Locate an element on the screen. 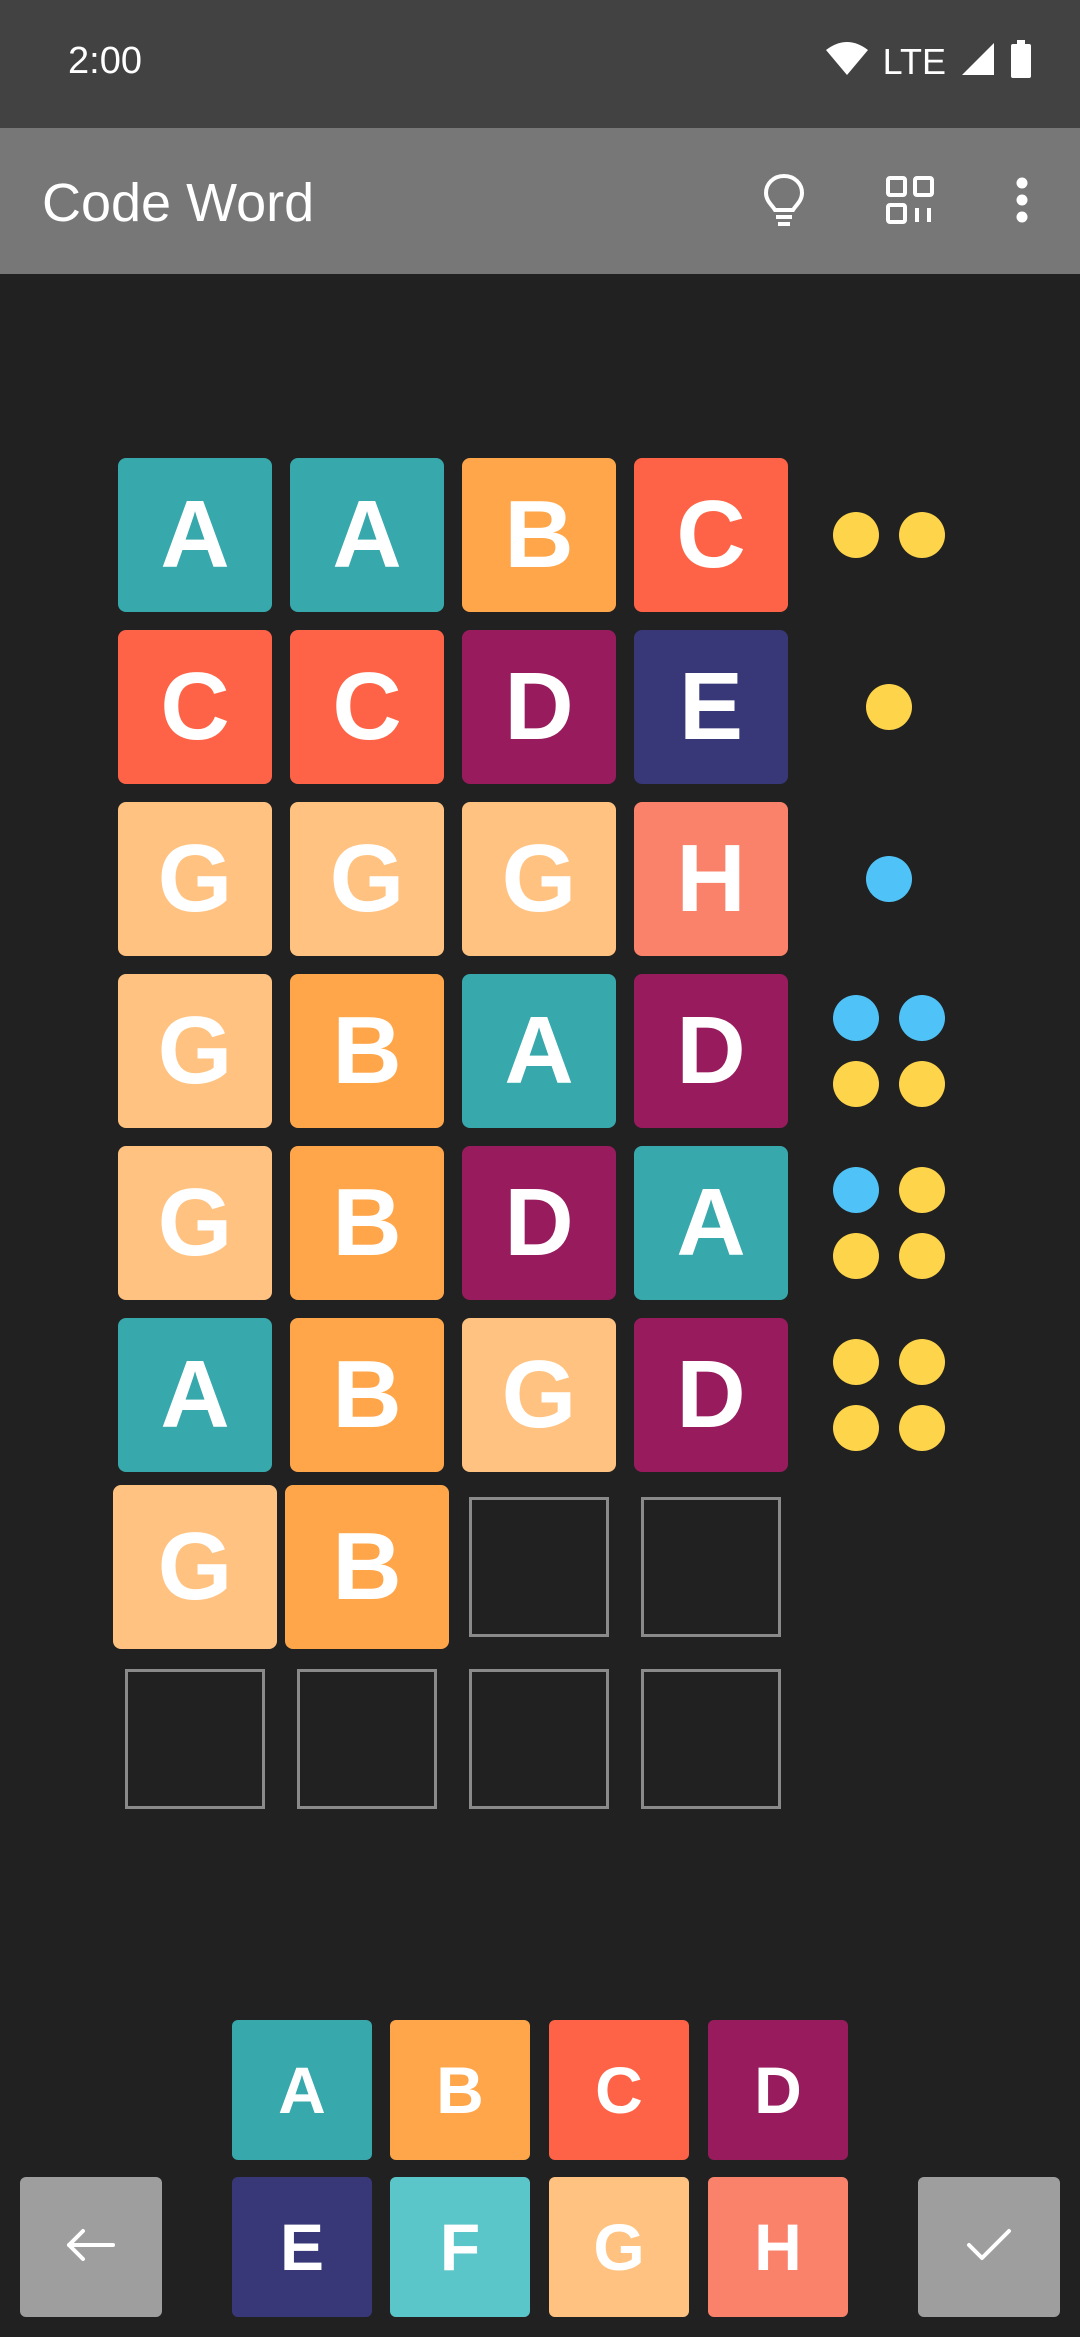  status-bar: 2:00 LTE is located at coordinates (540, 64).